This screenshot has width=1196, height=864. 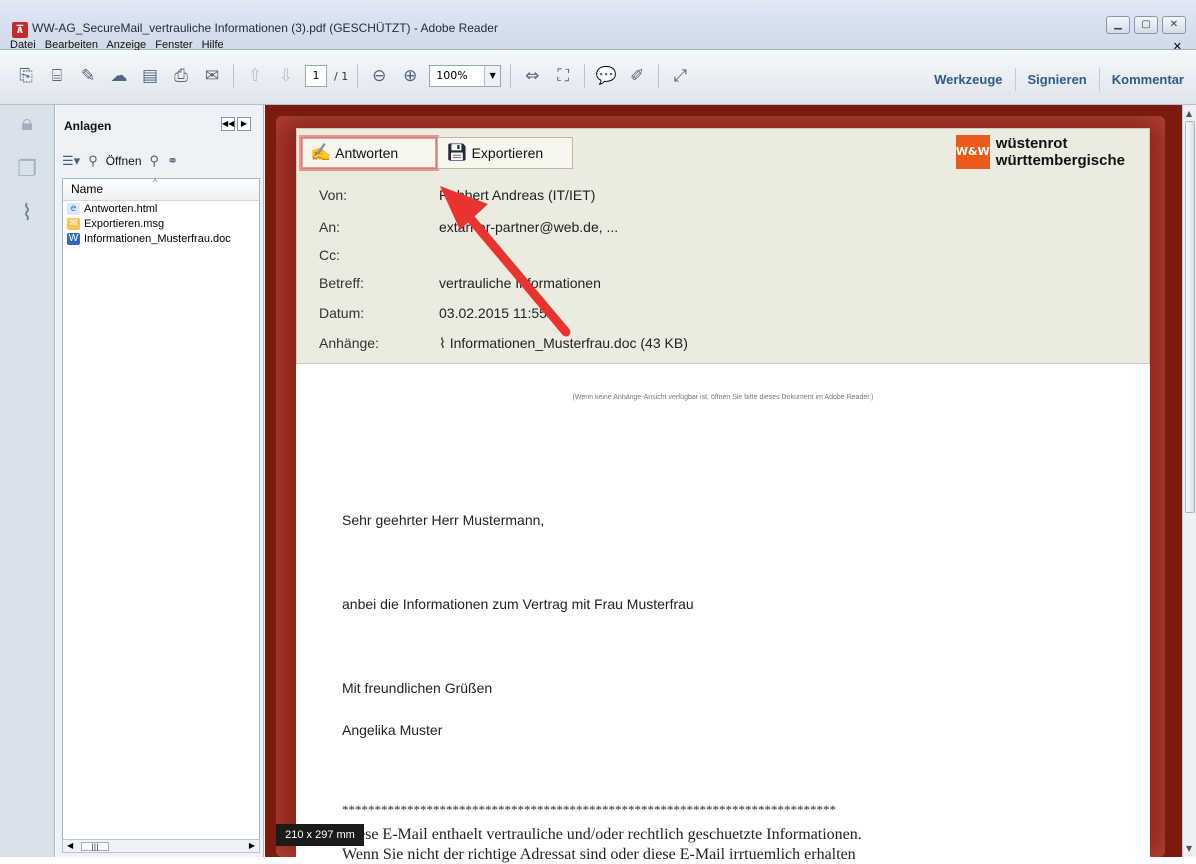 I want to click on field-label-cc: Cc:, so click(x=329, y=255).